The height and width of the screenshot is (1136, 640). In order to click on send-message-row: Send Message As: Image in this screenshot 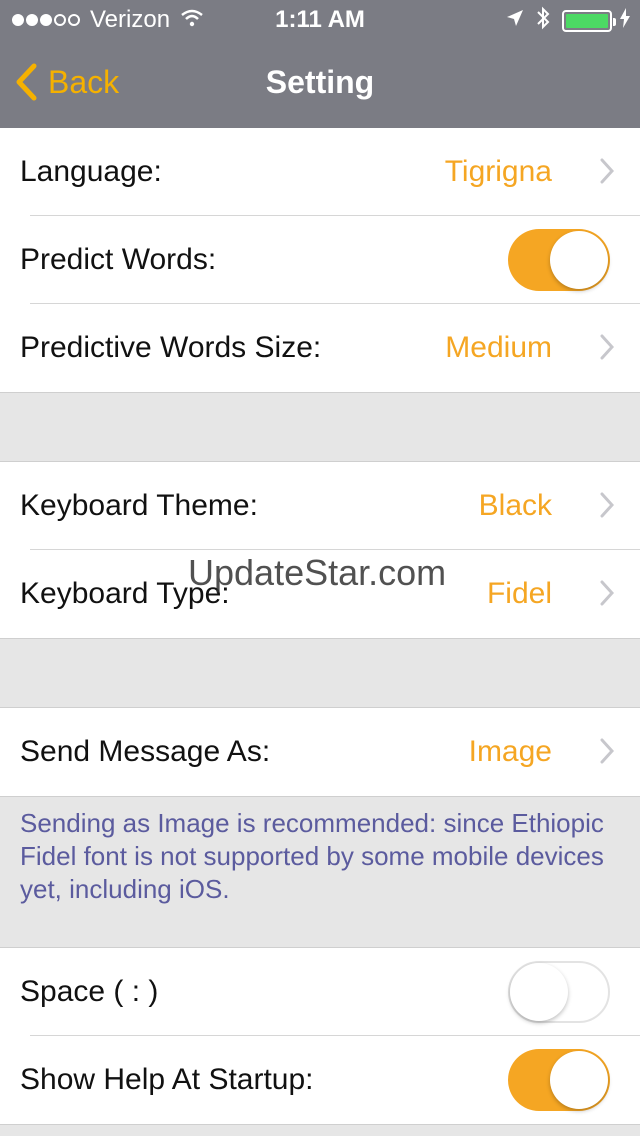, I will do `click(320, 752)`.